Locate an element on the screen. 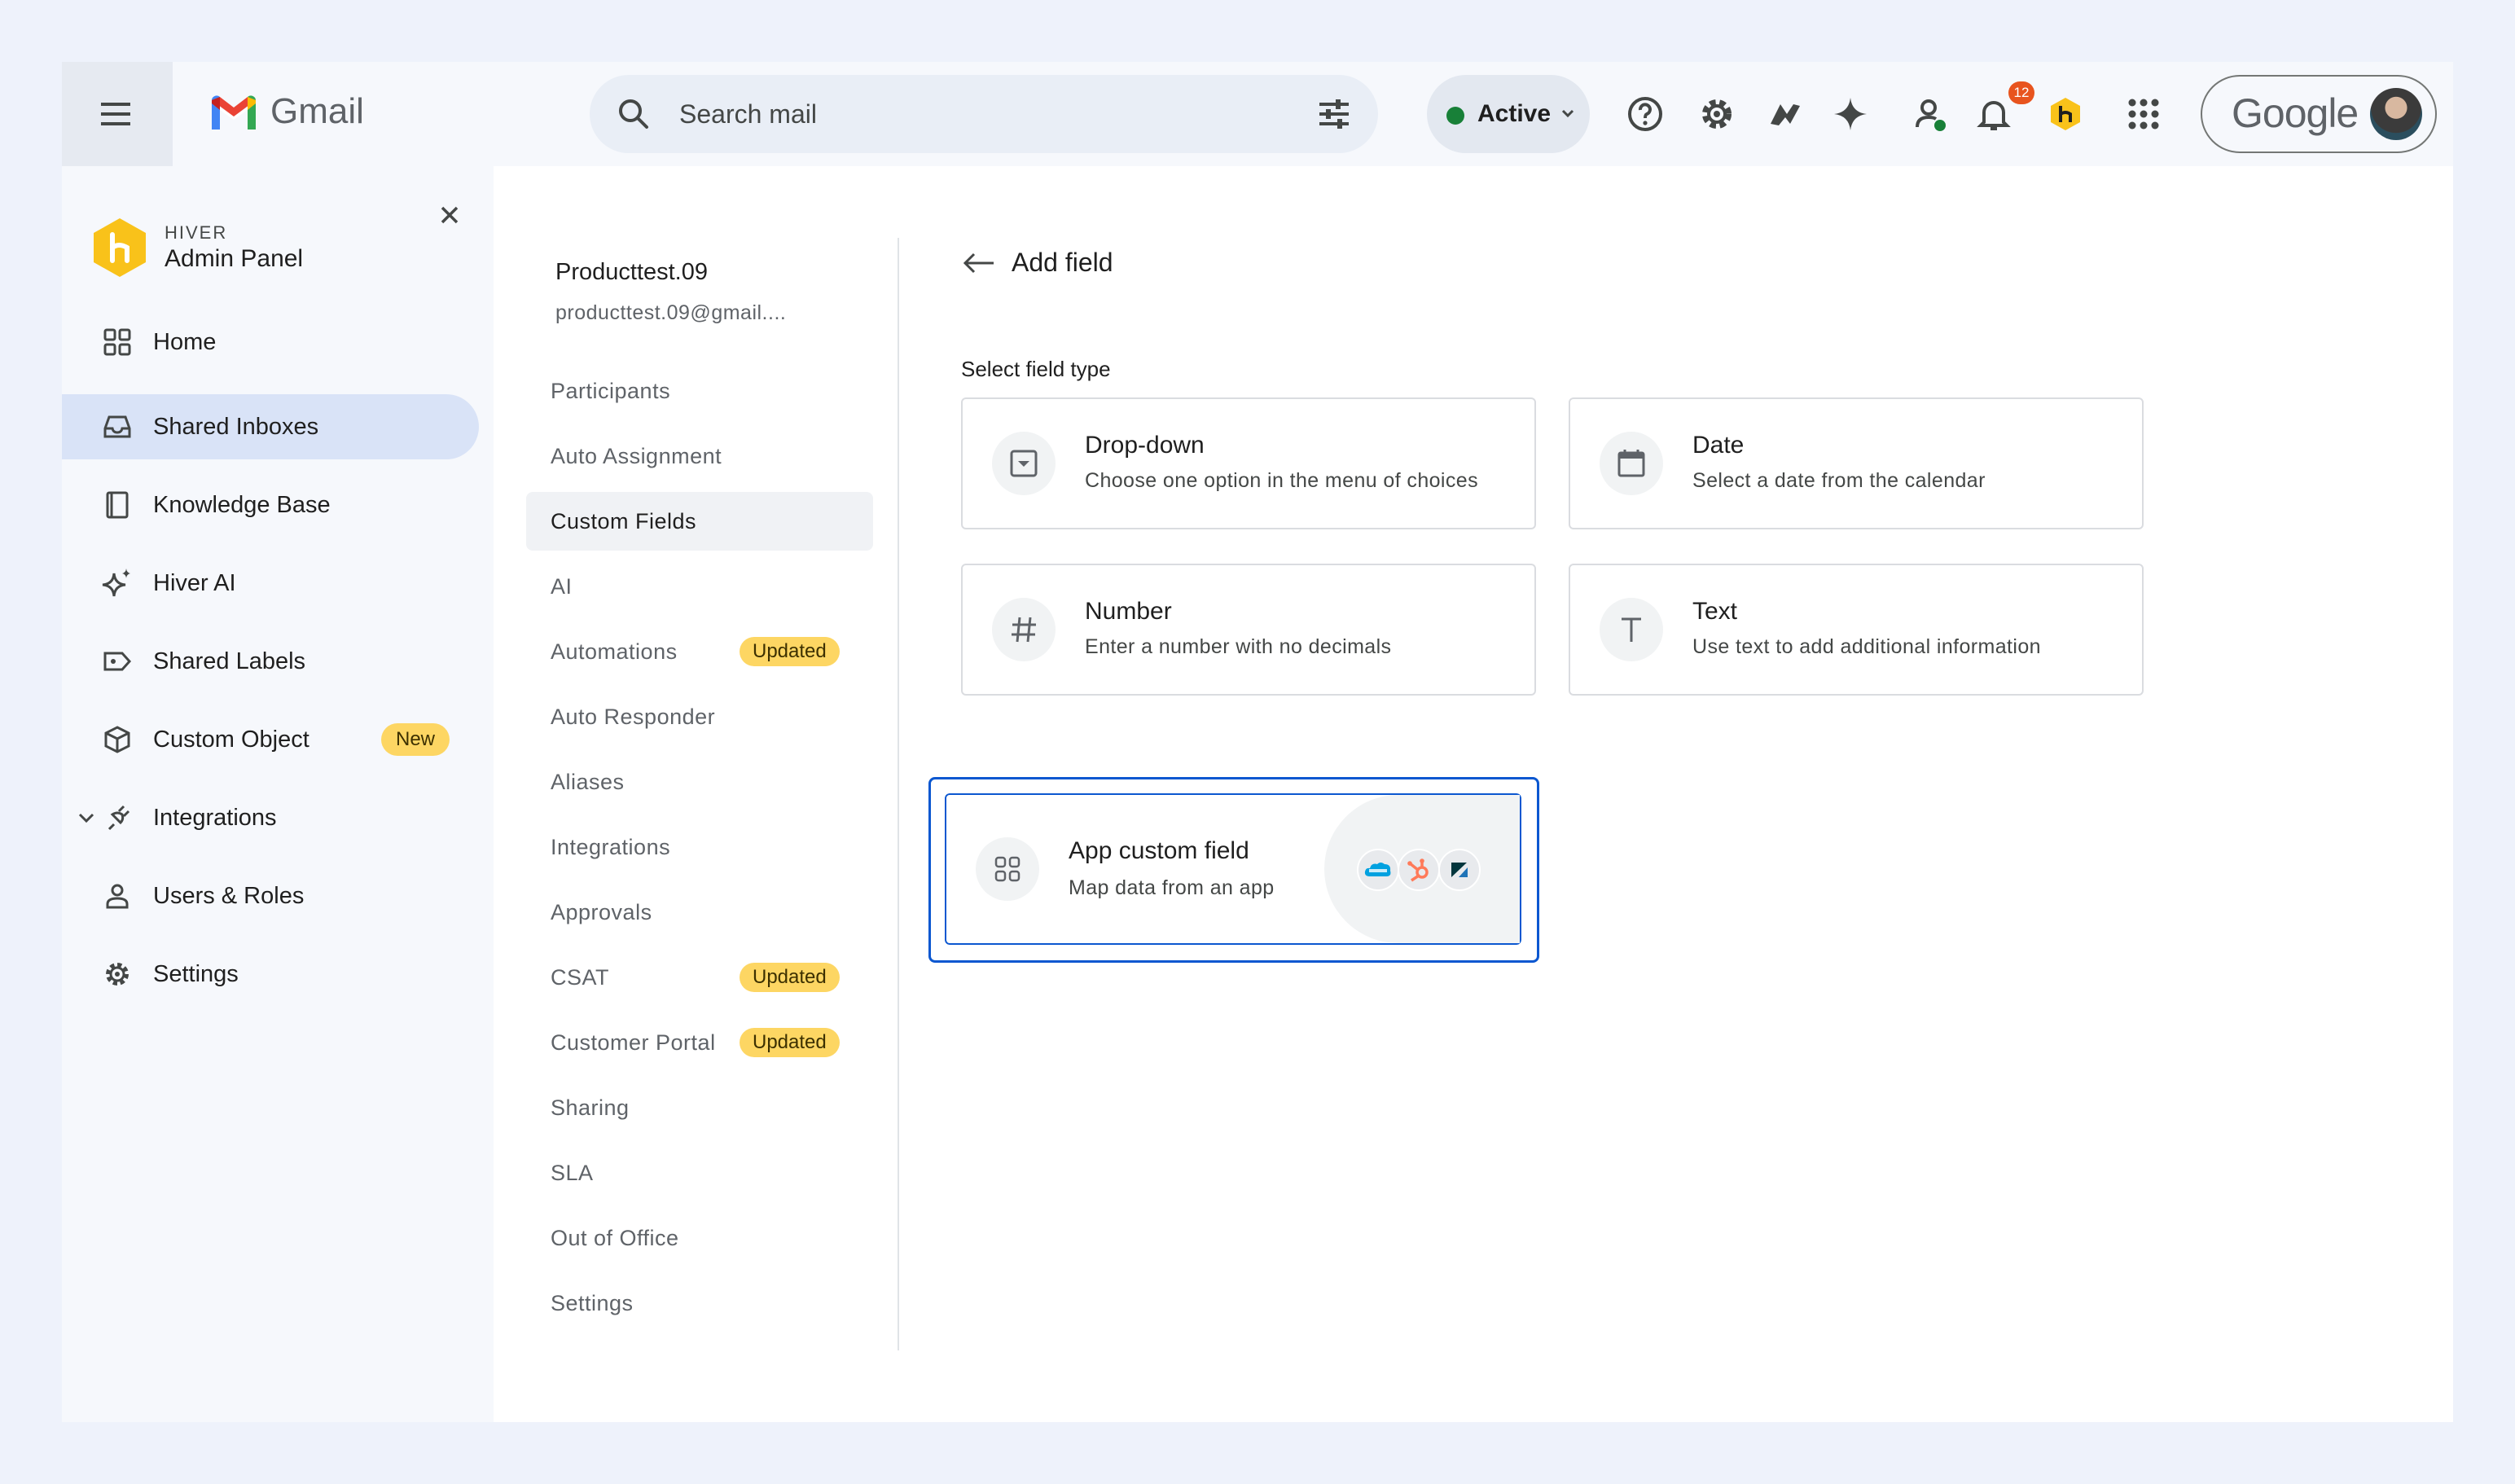 The height and width of the screenshot is (1484, 2515). contact-status-icon is located at coordinates (1930, 114).